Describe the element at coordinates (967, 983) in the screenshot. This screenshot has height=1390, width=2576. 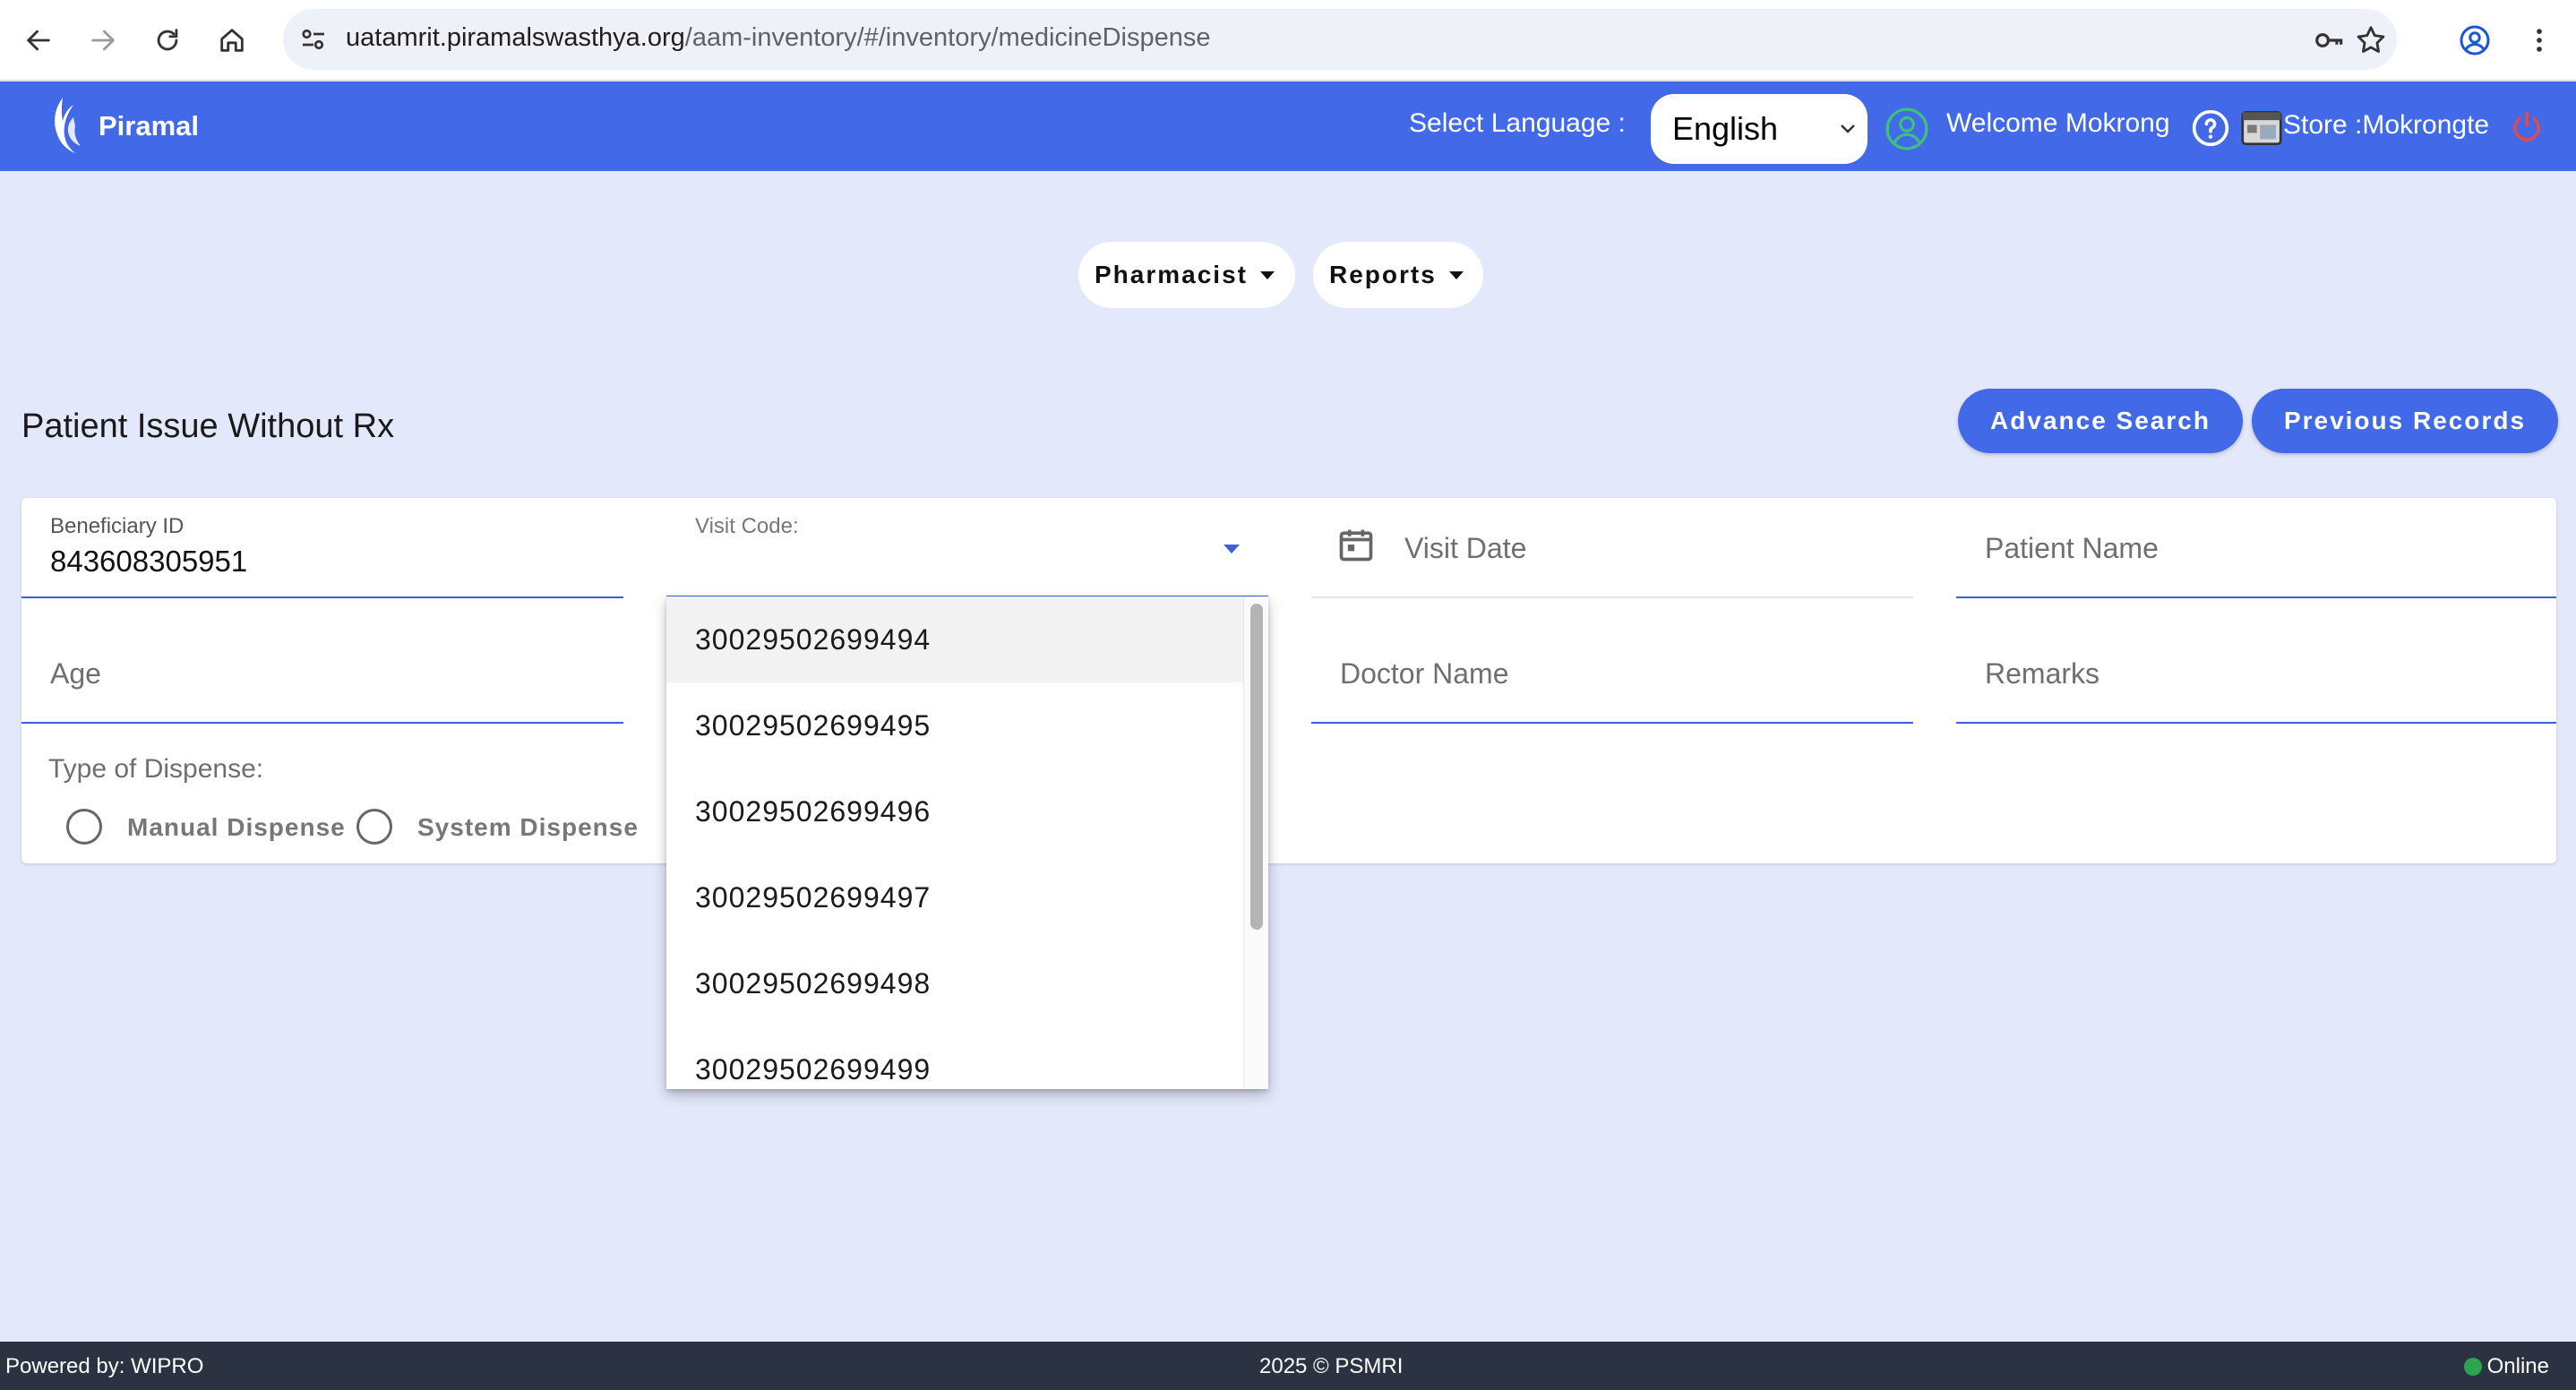
I see `visit-code-option: 30029502699498` at that location.